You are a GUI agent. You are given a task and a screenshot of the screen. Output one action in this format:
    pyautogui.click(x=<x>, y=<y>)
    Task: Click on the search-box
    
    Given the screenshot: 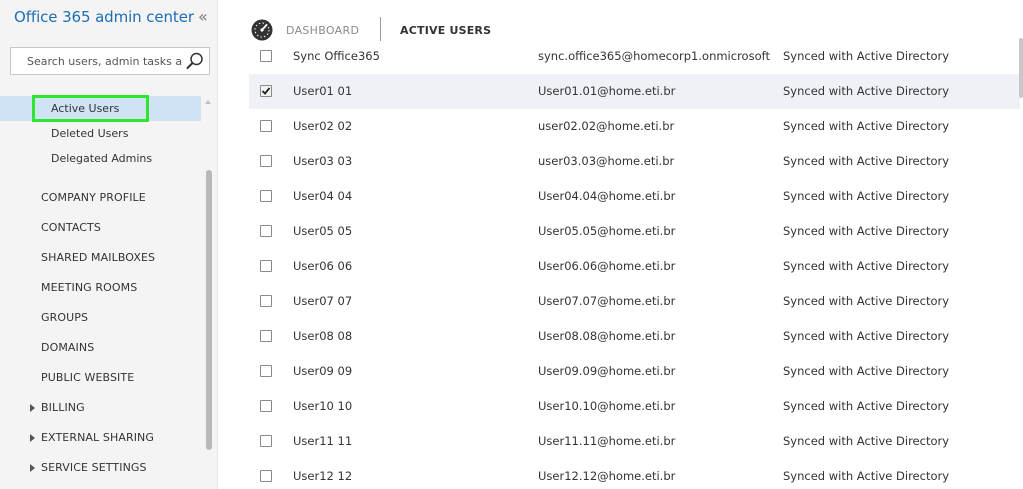 What is the action you would take?
    pyautogui.click(x=110, y=61)
    